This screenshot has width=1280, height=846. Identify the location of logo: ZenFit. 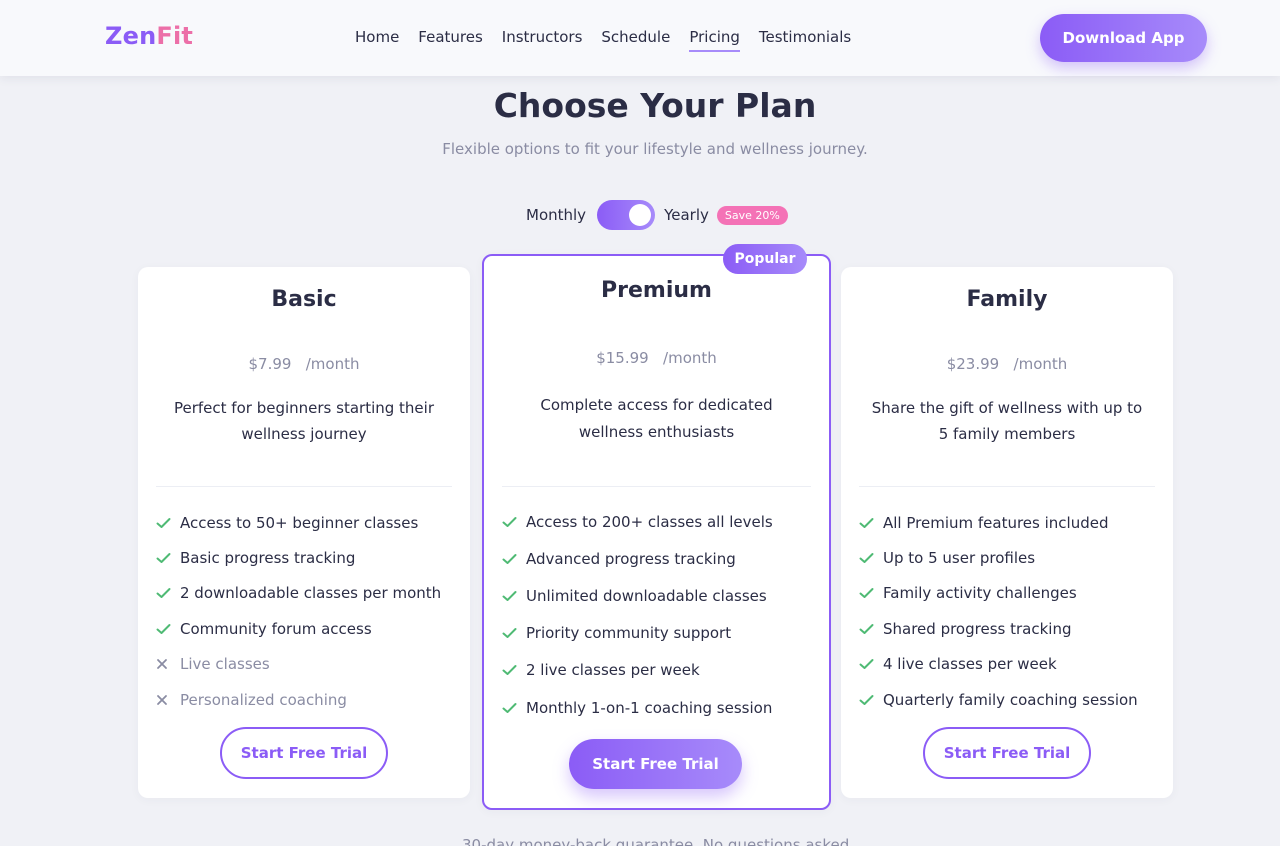
(149, 36).